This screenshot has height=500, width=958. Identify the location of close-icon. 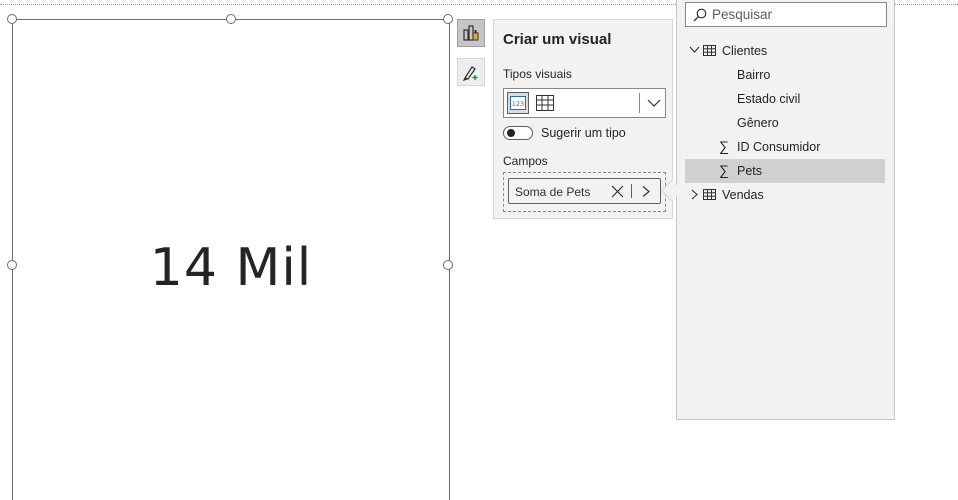
(617, 191).